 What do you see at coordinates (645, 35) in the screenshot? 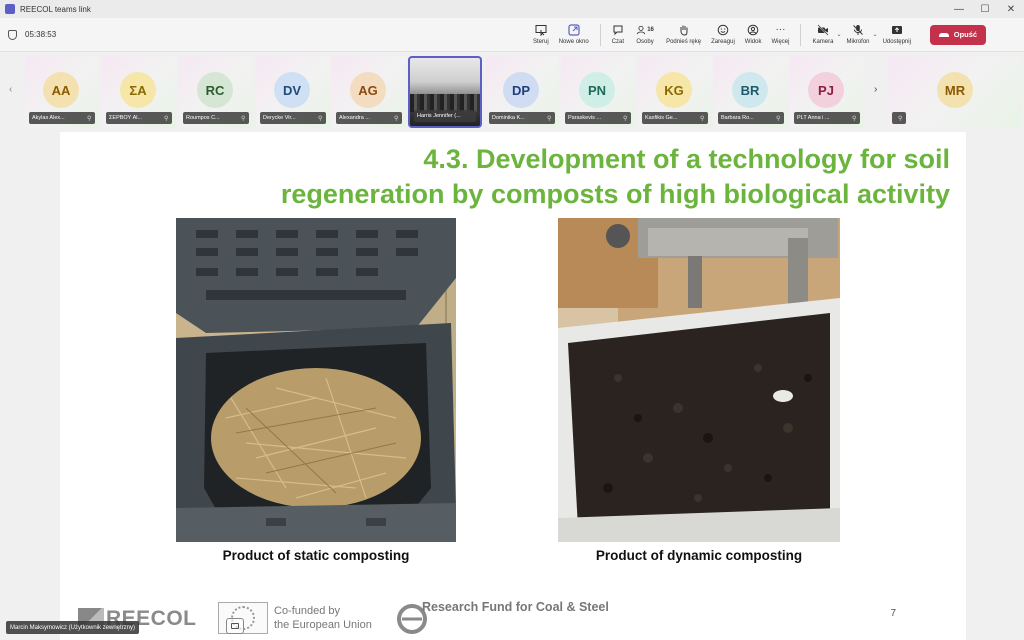
I see `people-button: 16 Osoby` at bounding box center [645, 35].